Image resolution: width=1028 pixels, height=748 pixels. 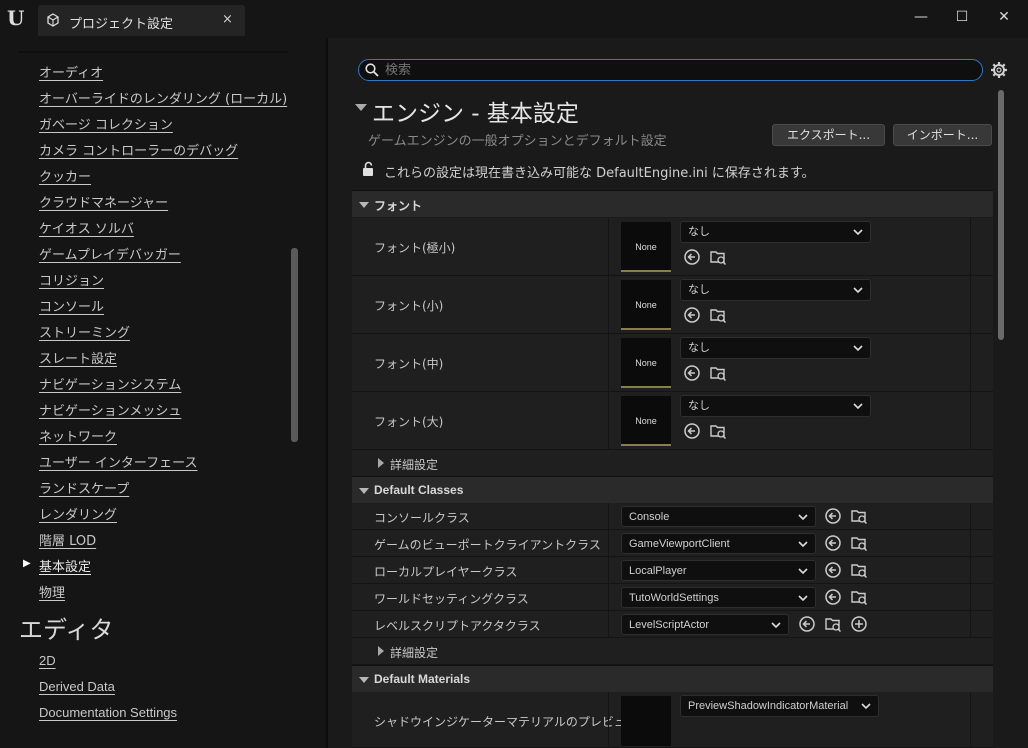 I want to click on class-combo: LevelScriptActor, so click(x=705, y=624).